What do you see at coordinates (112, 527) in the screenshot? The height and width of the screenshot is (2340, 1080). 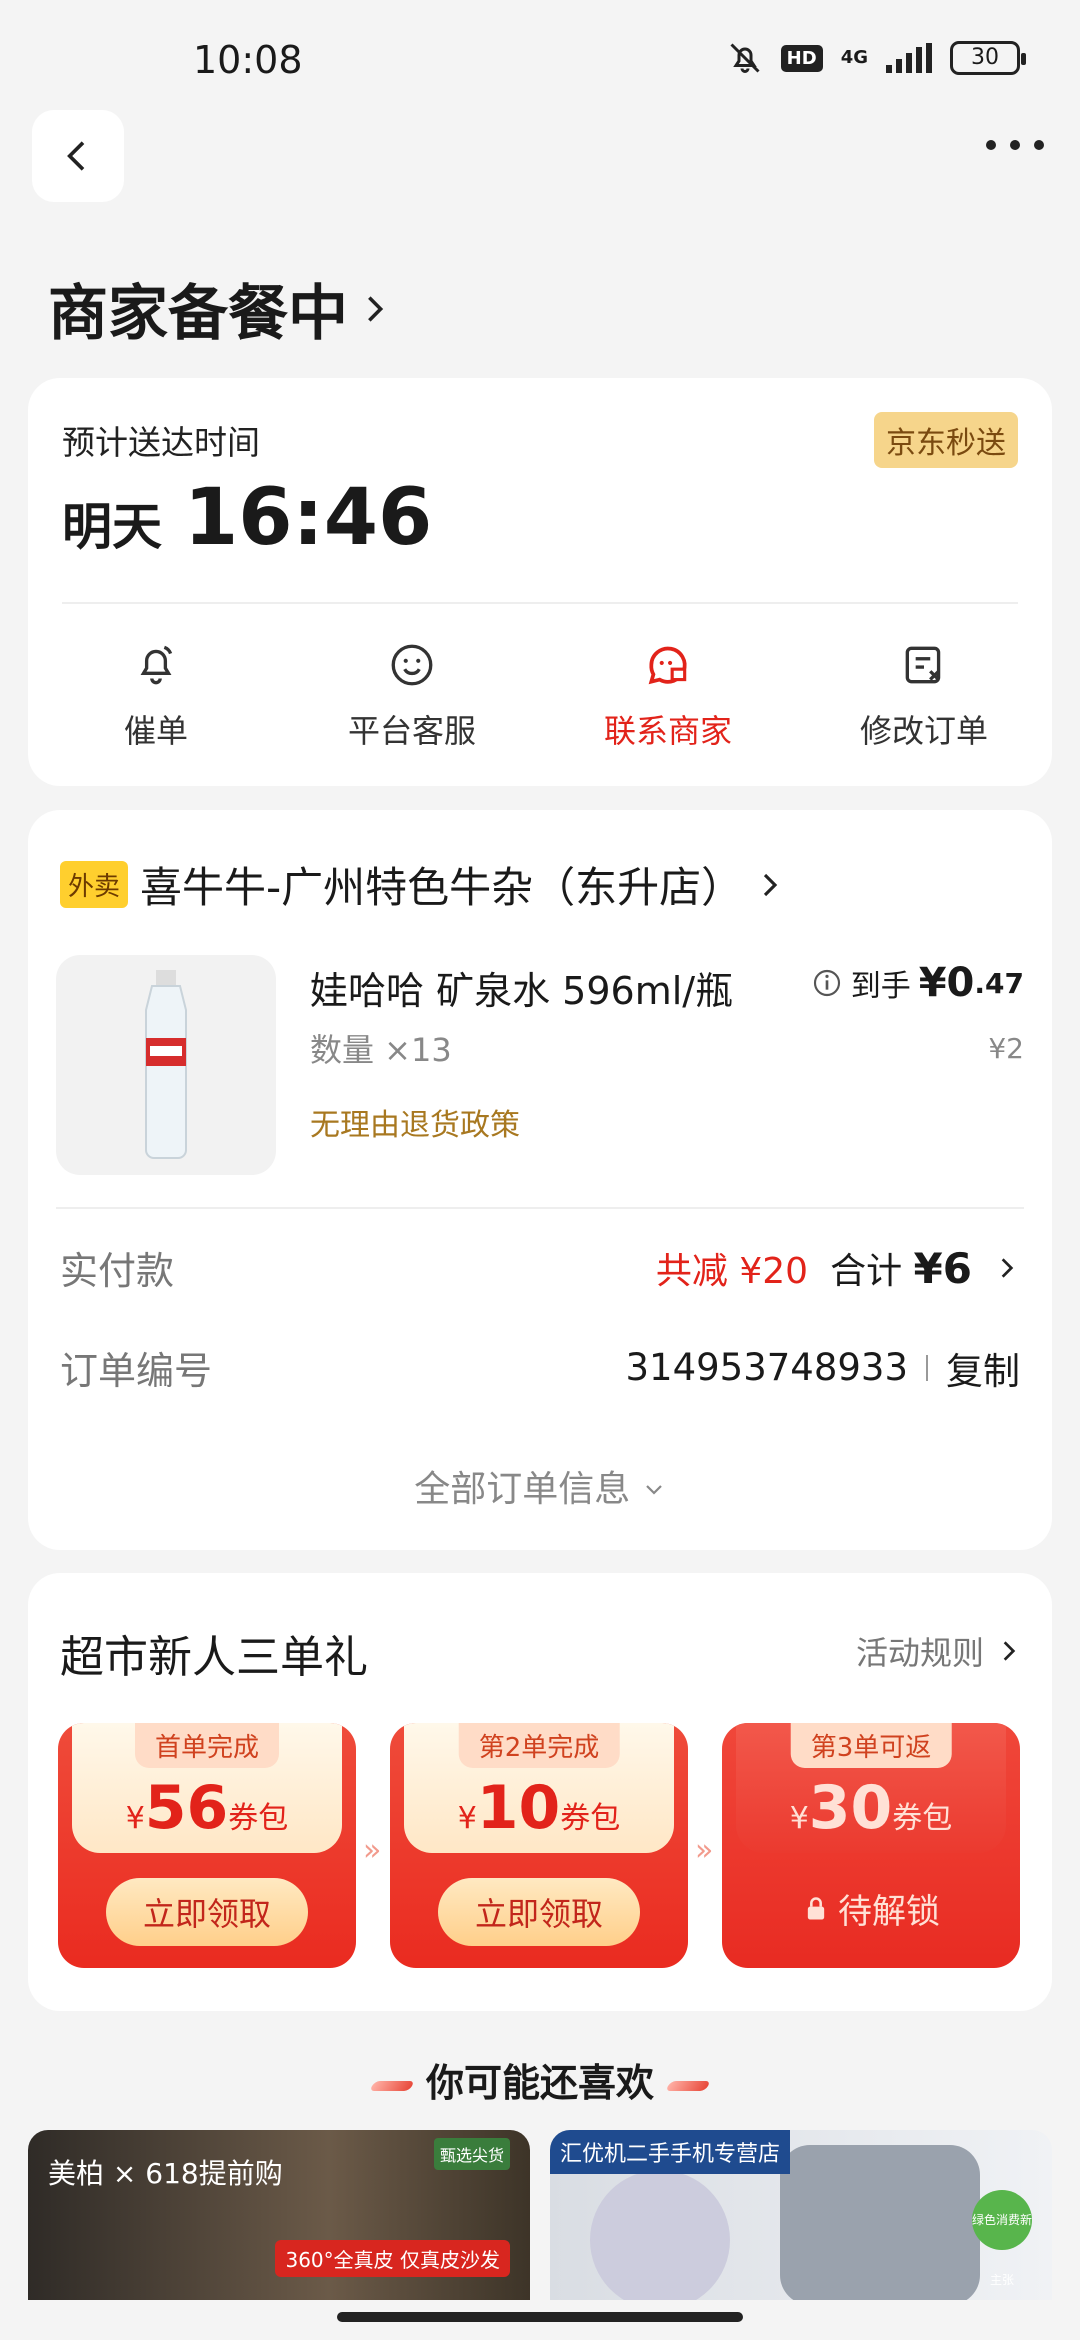 I see `eta-day: 明天` at bounding box center [112, 527].